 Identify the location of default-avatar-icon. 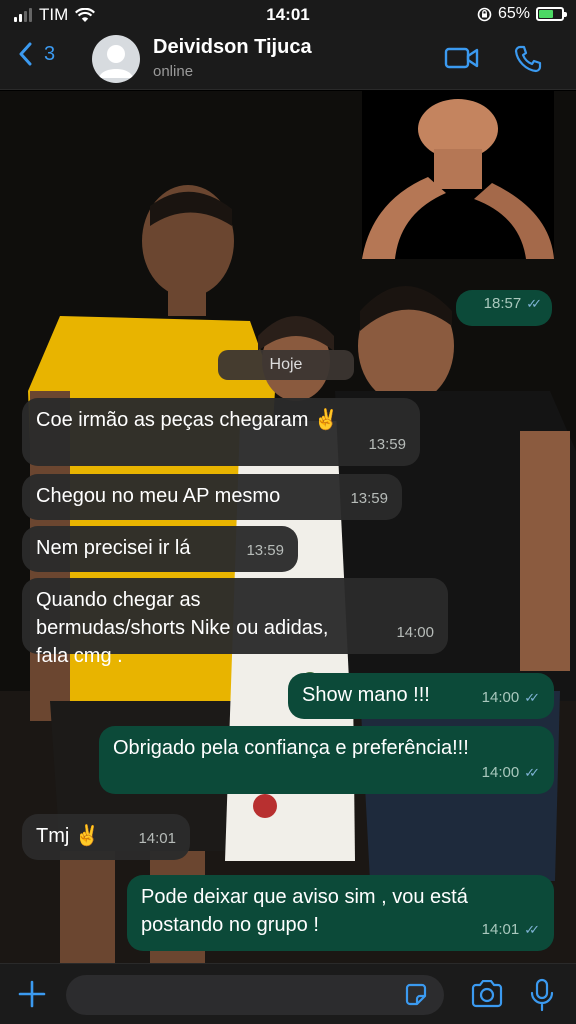
(116, 61).